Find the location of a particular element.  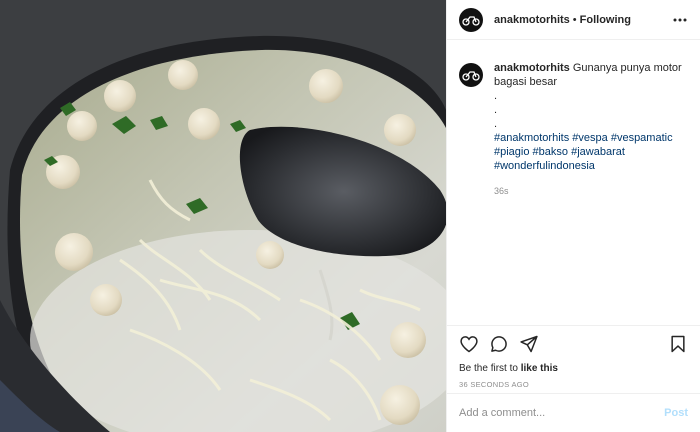

hashtag-line: #wonderfulindonesia is located at coordinates (589, 166).